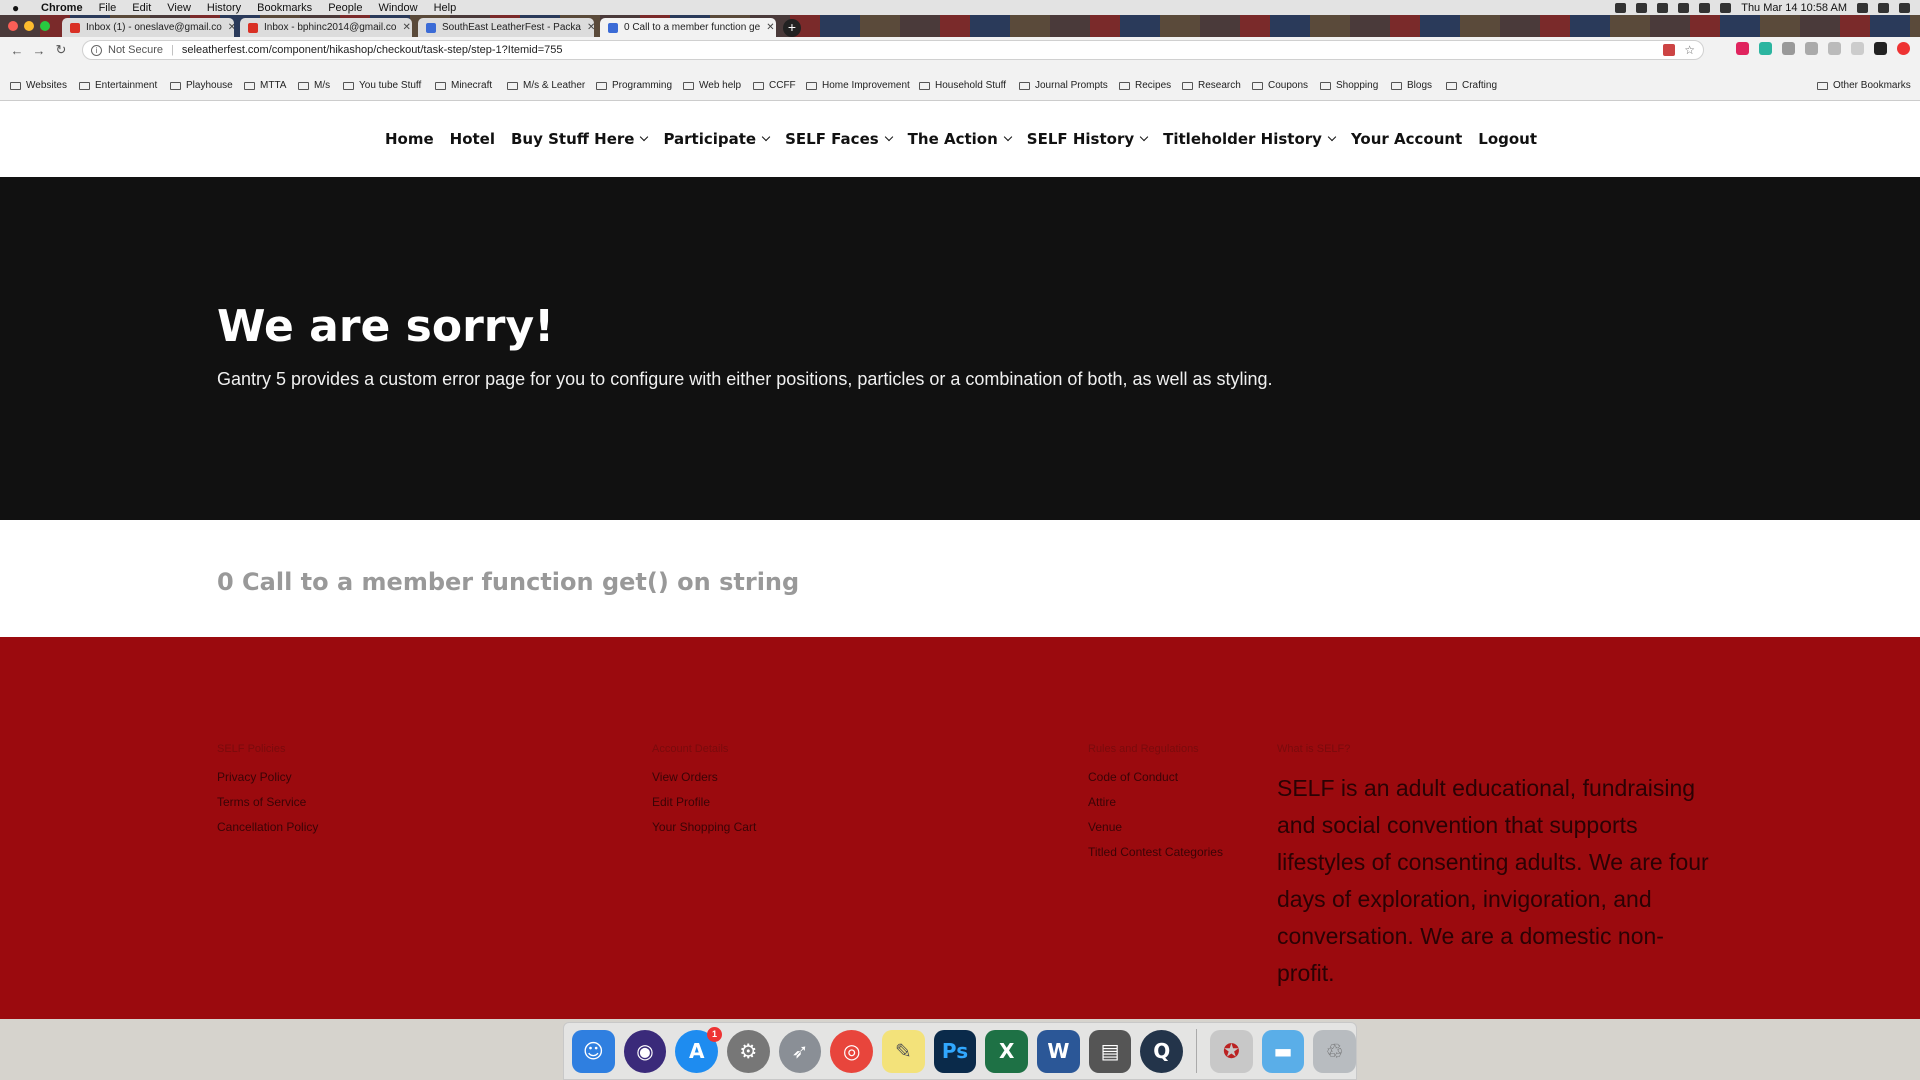 The image size is (1920, 1080). What do you see at coordinates (1155, 852) in the screenshot?
I see `footer-link-titled-contest-categories: Titled Contest Categories` at bounding box center [1155, 852].